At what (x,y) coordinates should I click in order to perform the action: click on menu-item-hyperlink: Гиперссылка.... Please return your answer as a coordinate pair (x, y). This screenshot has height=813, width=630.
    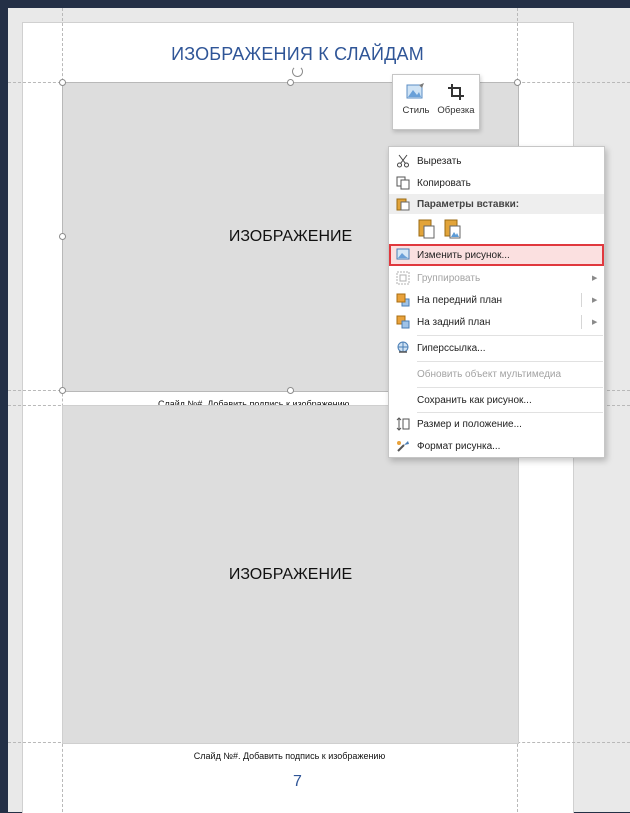
    Looking at the image, I should click on (496, 348).